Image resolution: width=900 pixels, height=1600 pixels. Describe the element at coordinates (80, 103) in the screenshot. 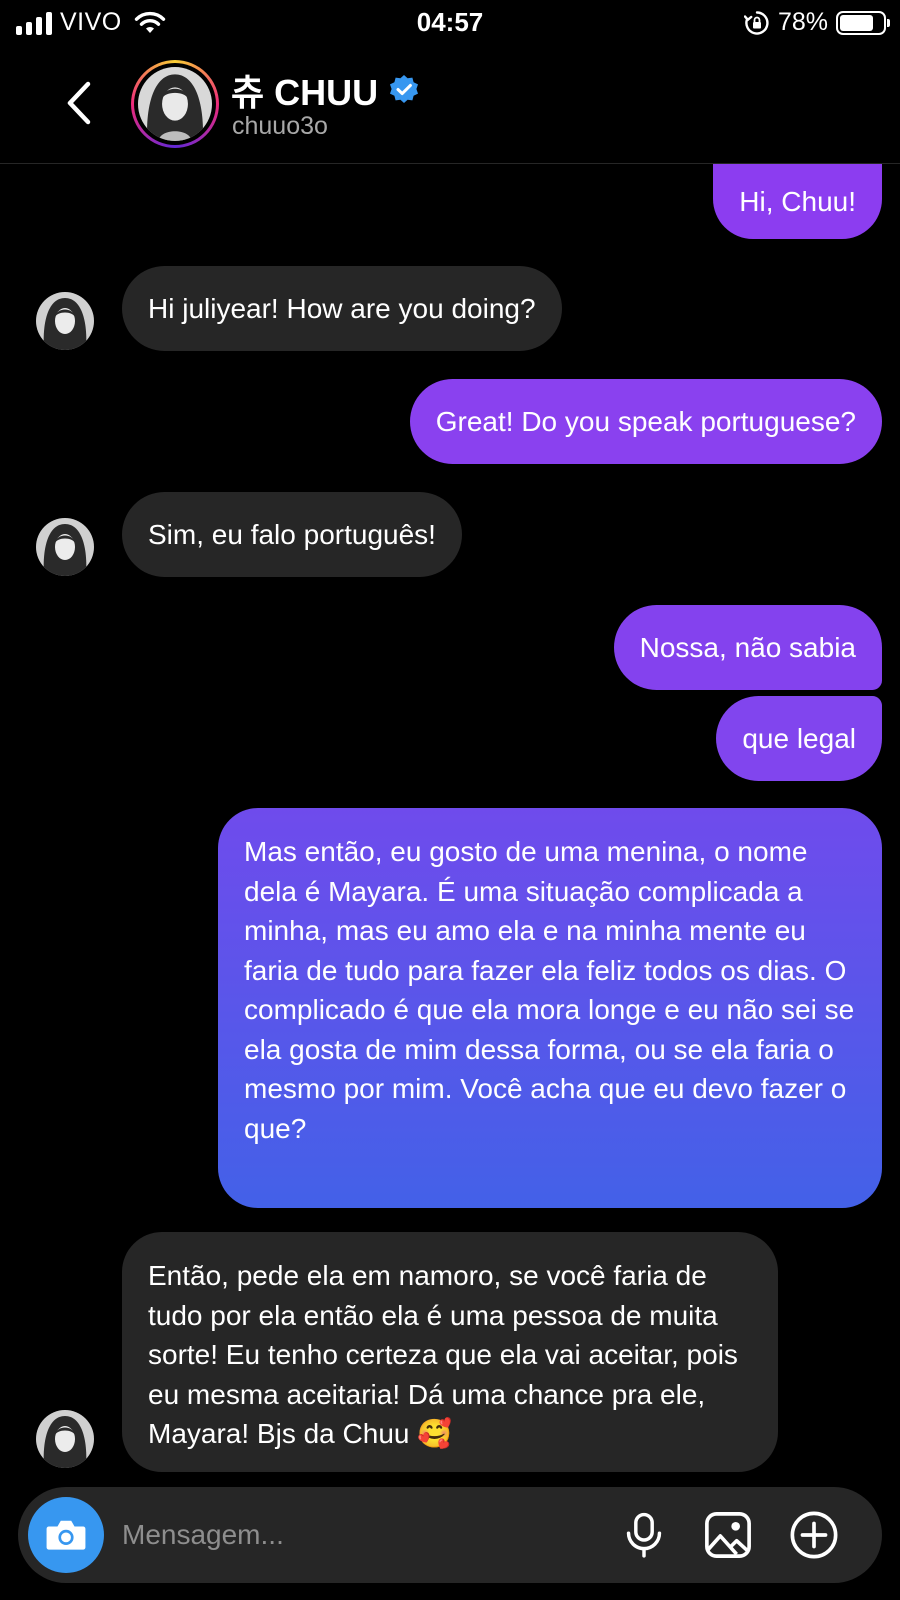

I see `back-button` at that location.